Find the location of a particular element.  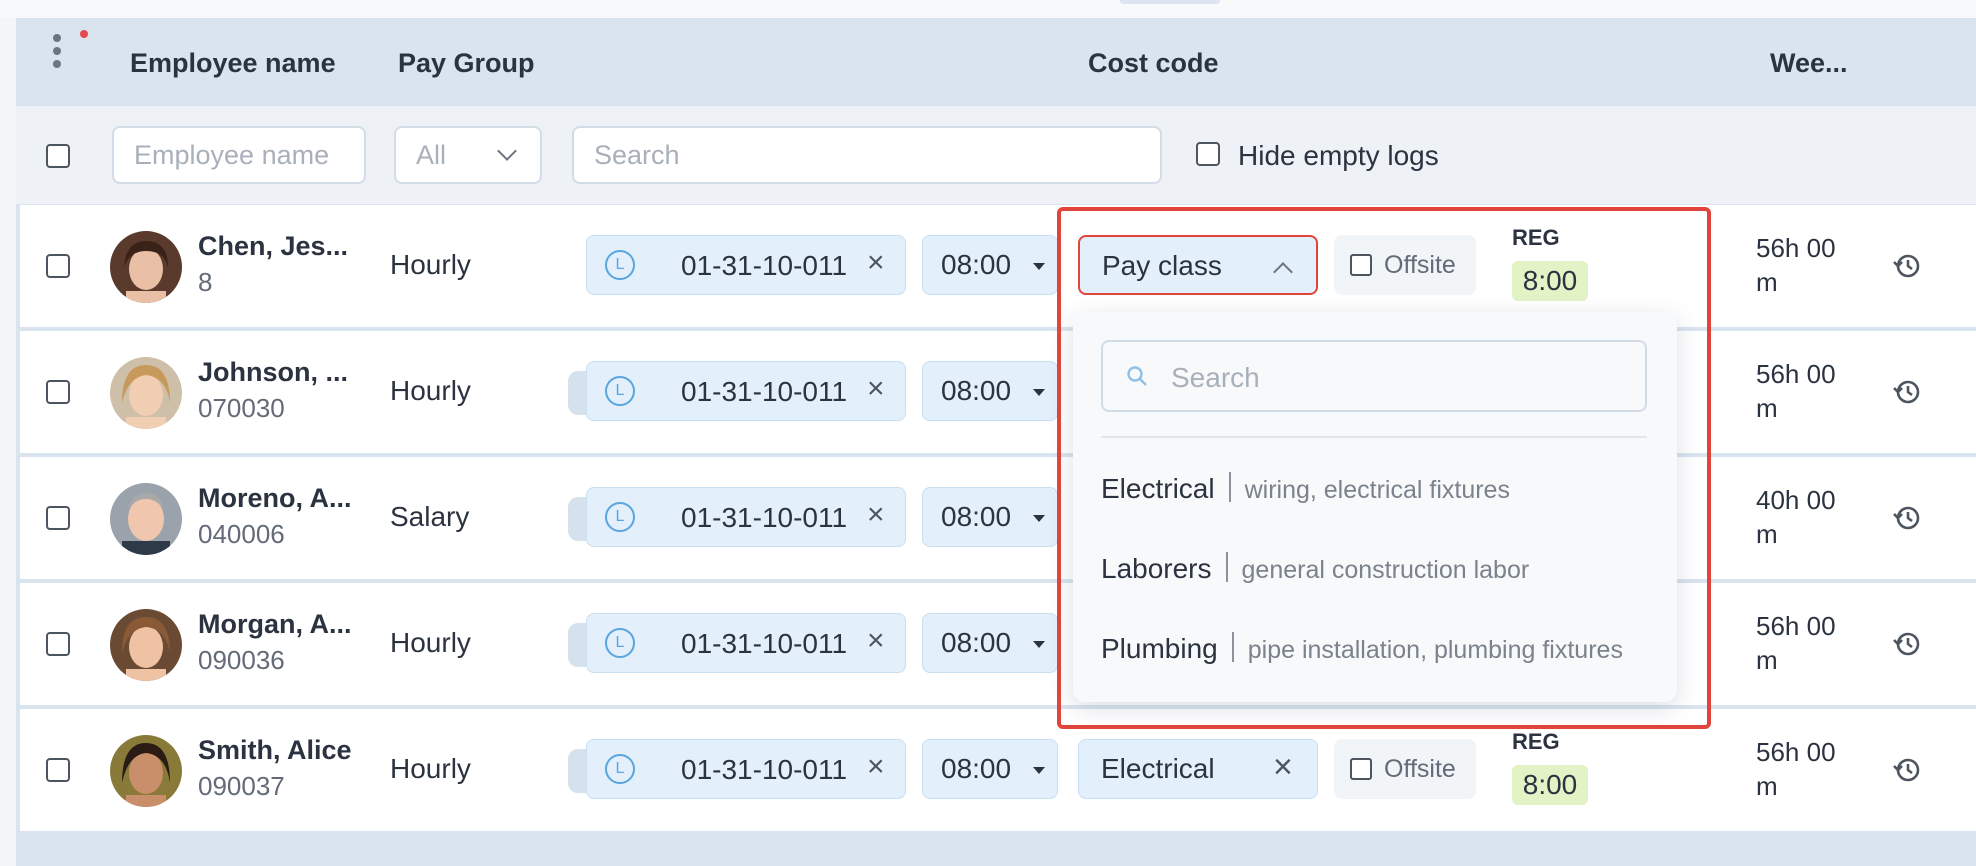

employee-id: 090036 is located at coordinates (241, 660).